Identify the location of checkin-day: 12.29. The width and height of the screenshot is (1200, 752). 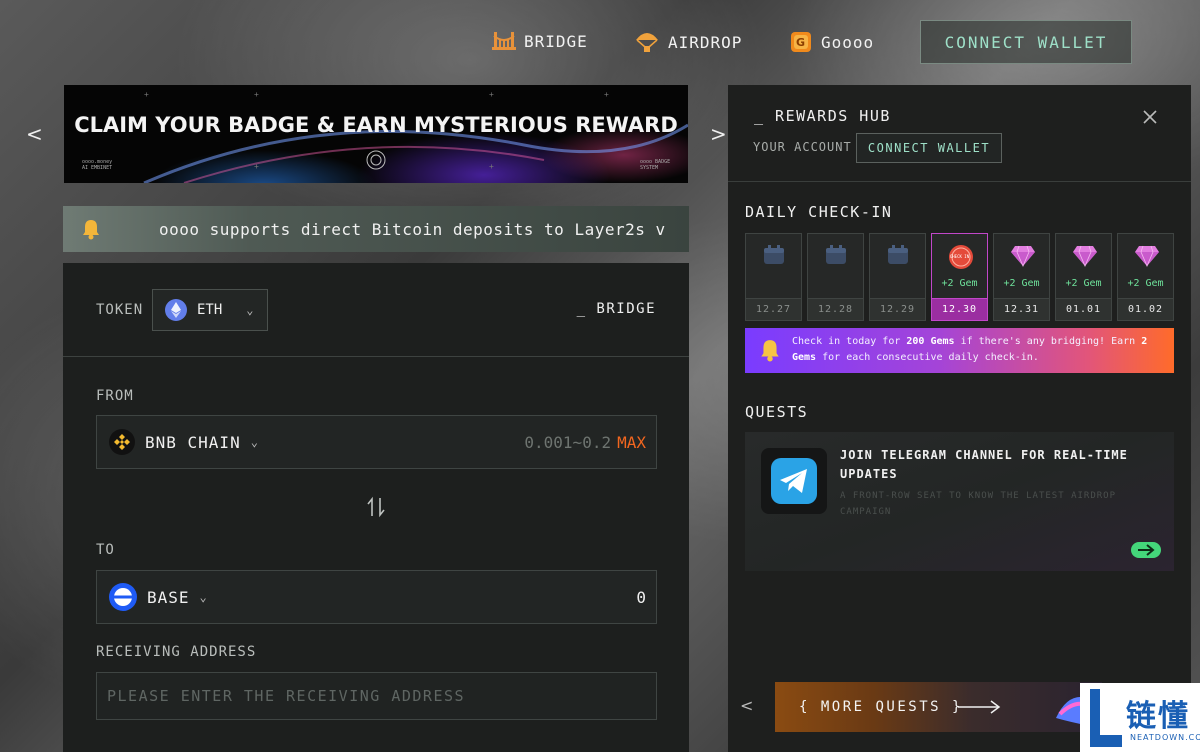
(897, 277).